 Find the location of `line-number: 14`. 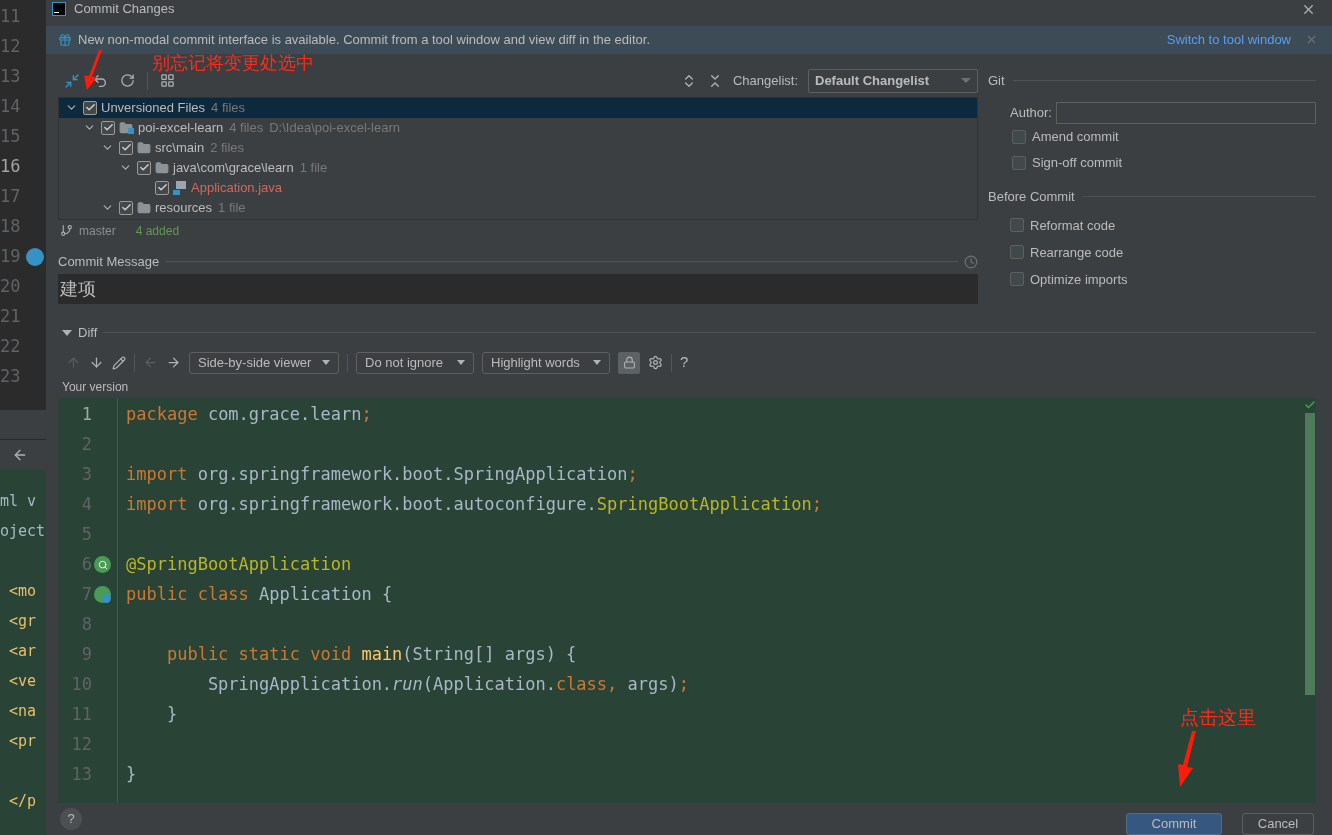

line-number: 14 is located at coordinates (10, 107).